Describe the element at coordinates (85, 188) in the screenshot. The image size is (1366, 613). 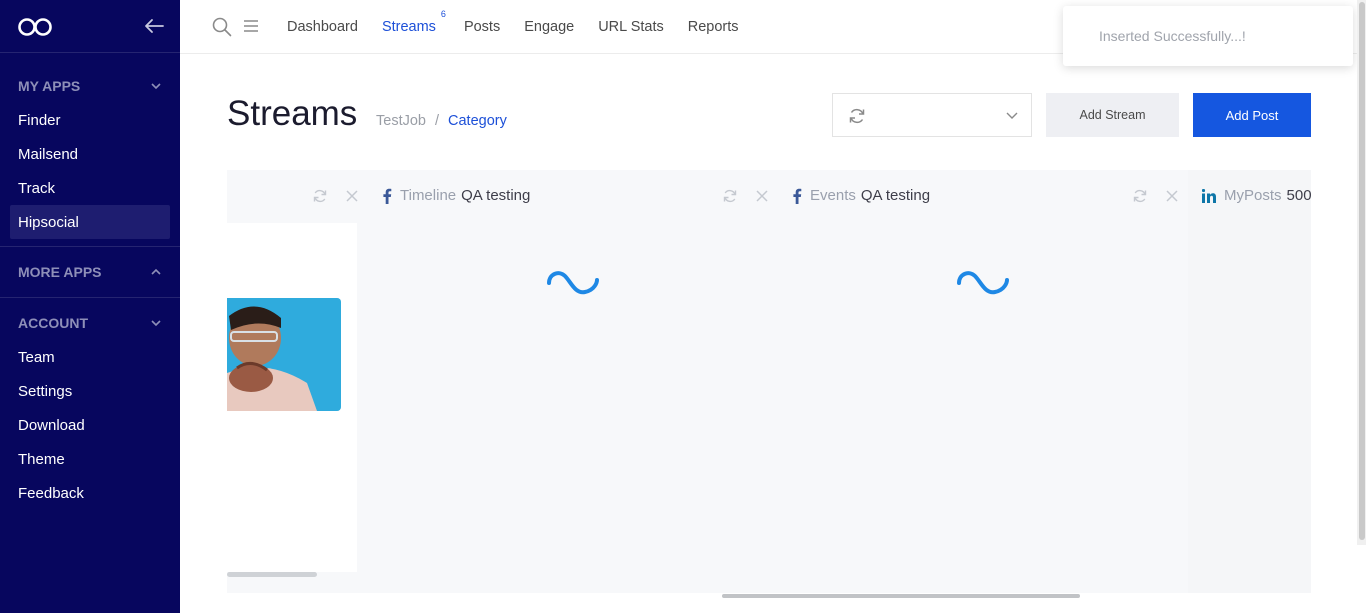
I see `sidebar-item-track: Track` at that location.